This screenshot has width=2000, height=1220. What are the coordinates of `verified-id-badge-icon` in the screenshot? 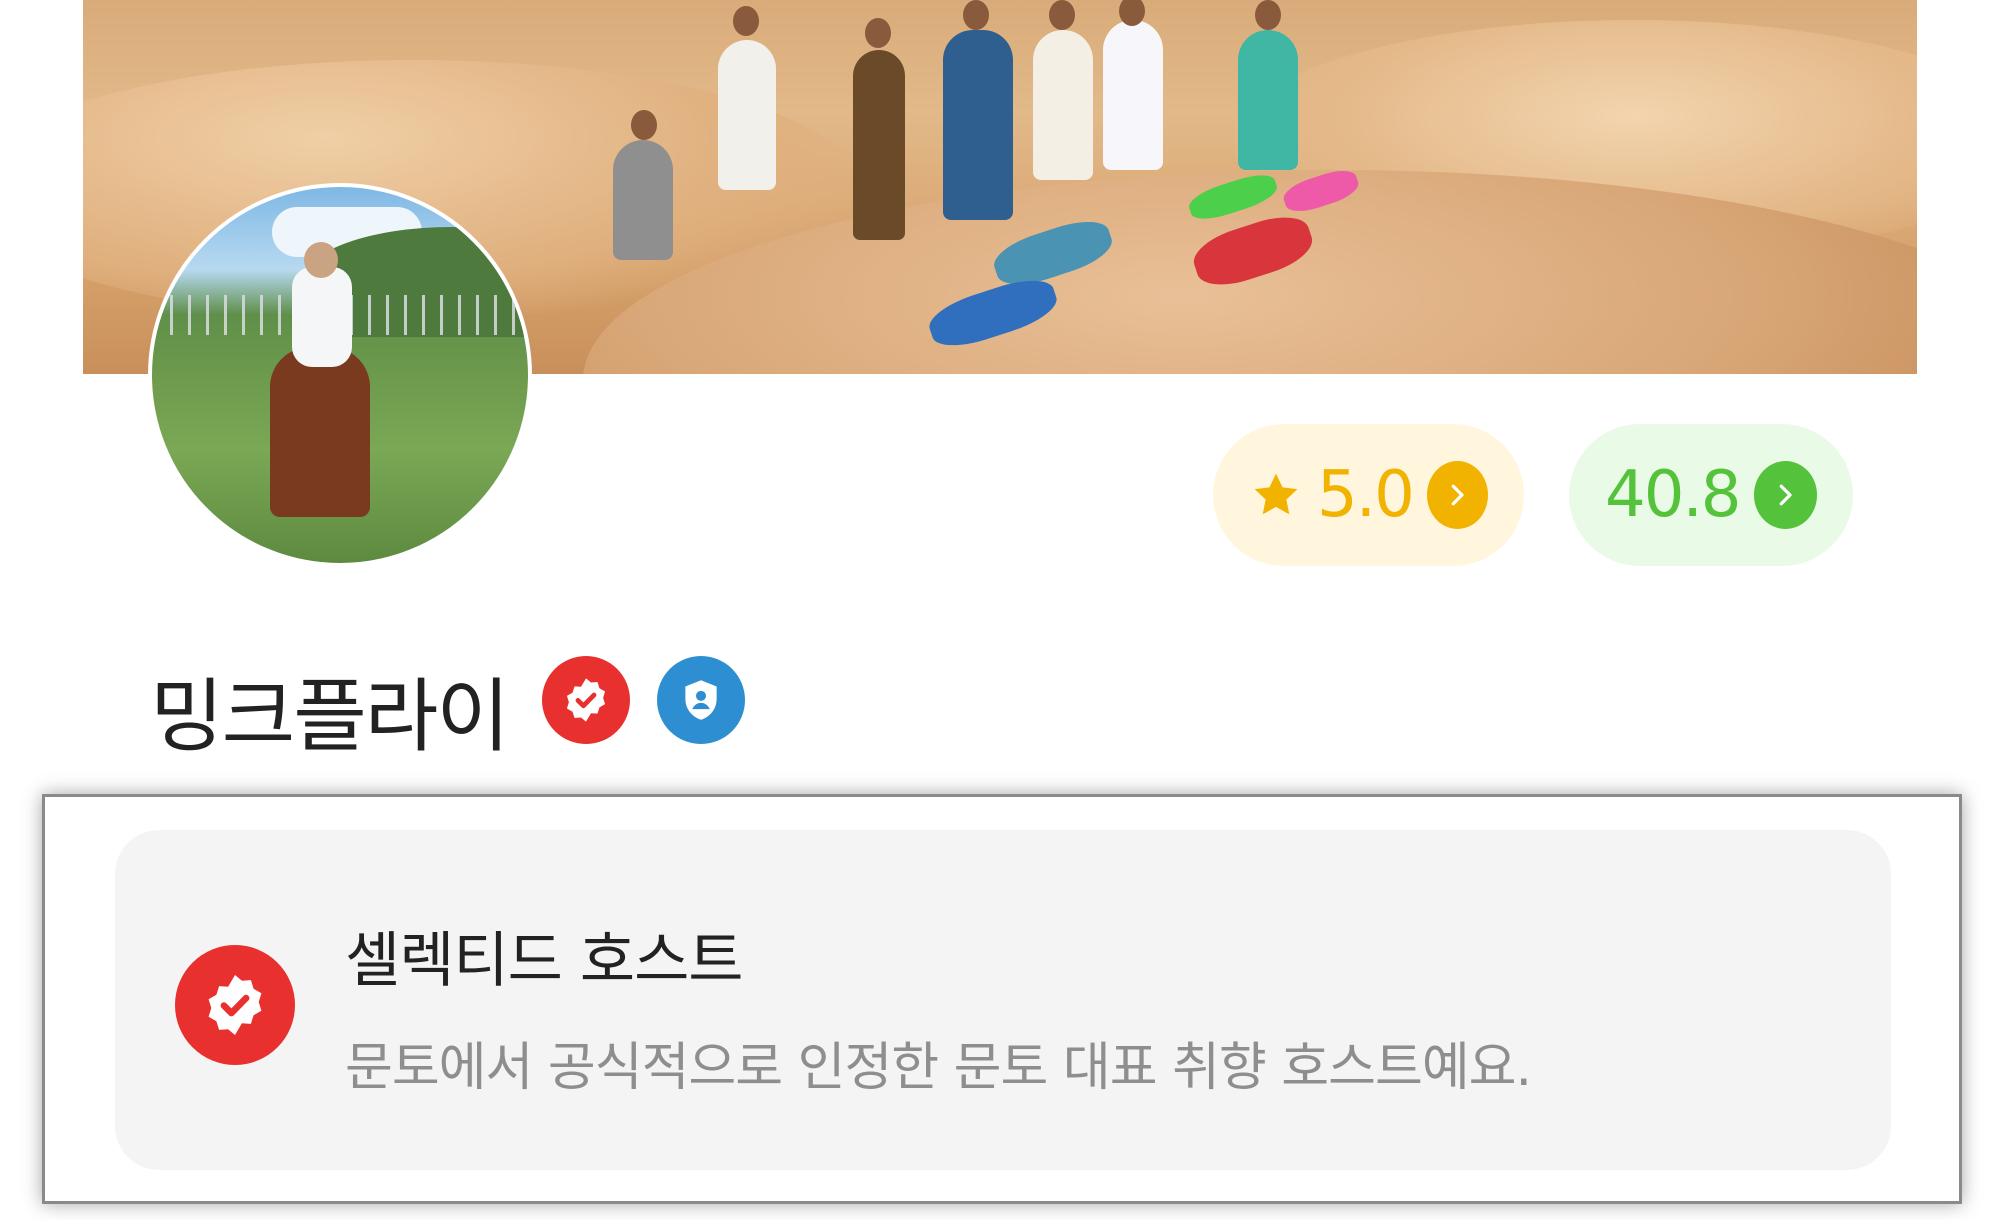 It's located at (701, 700).